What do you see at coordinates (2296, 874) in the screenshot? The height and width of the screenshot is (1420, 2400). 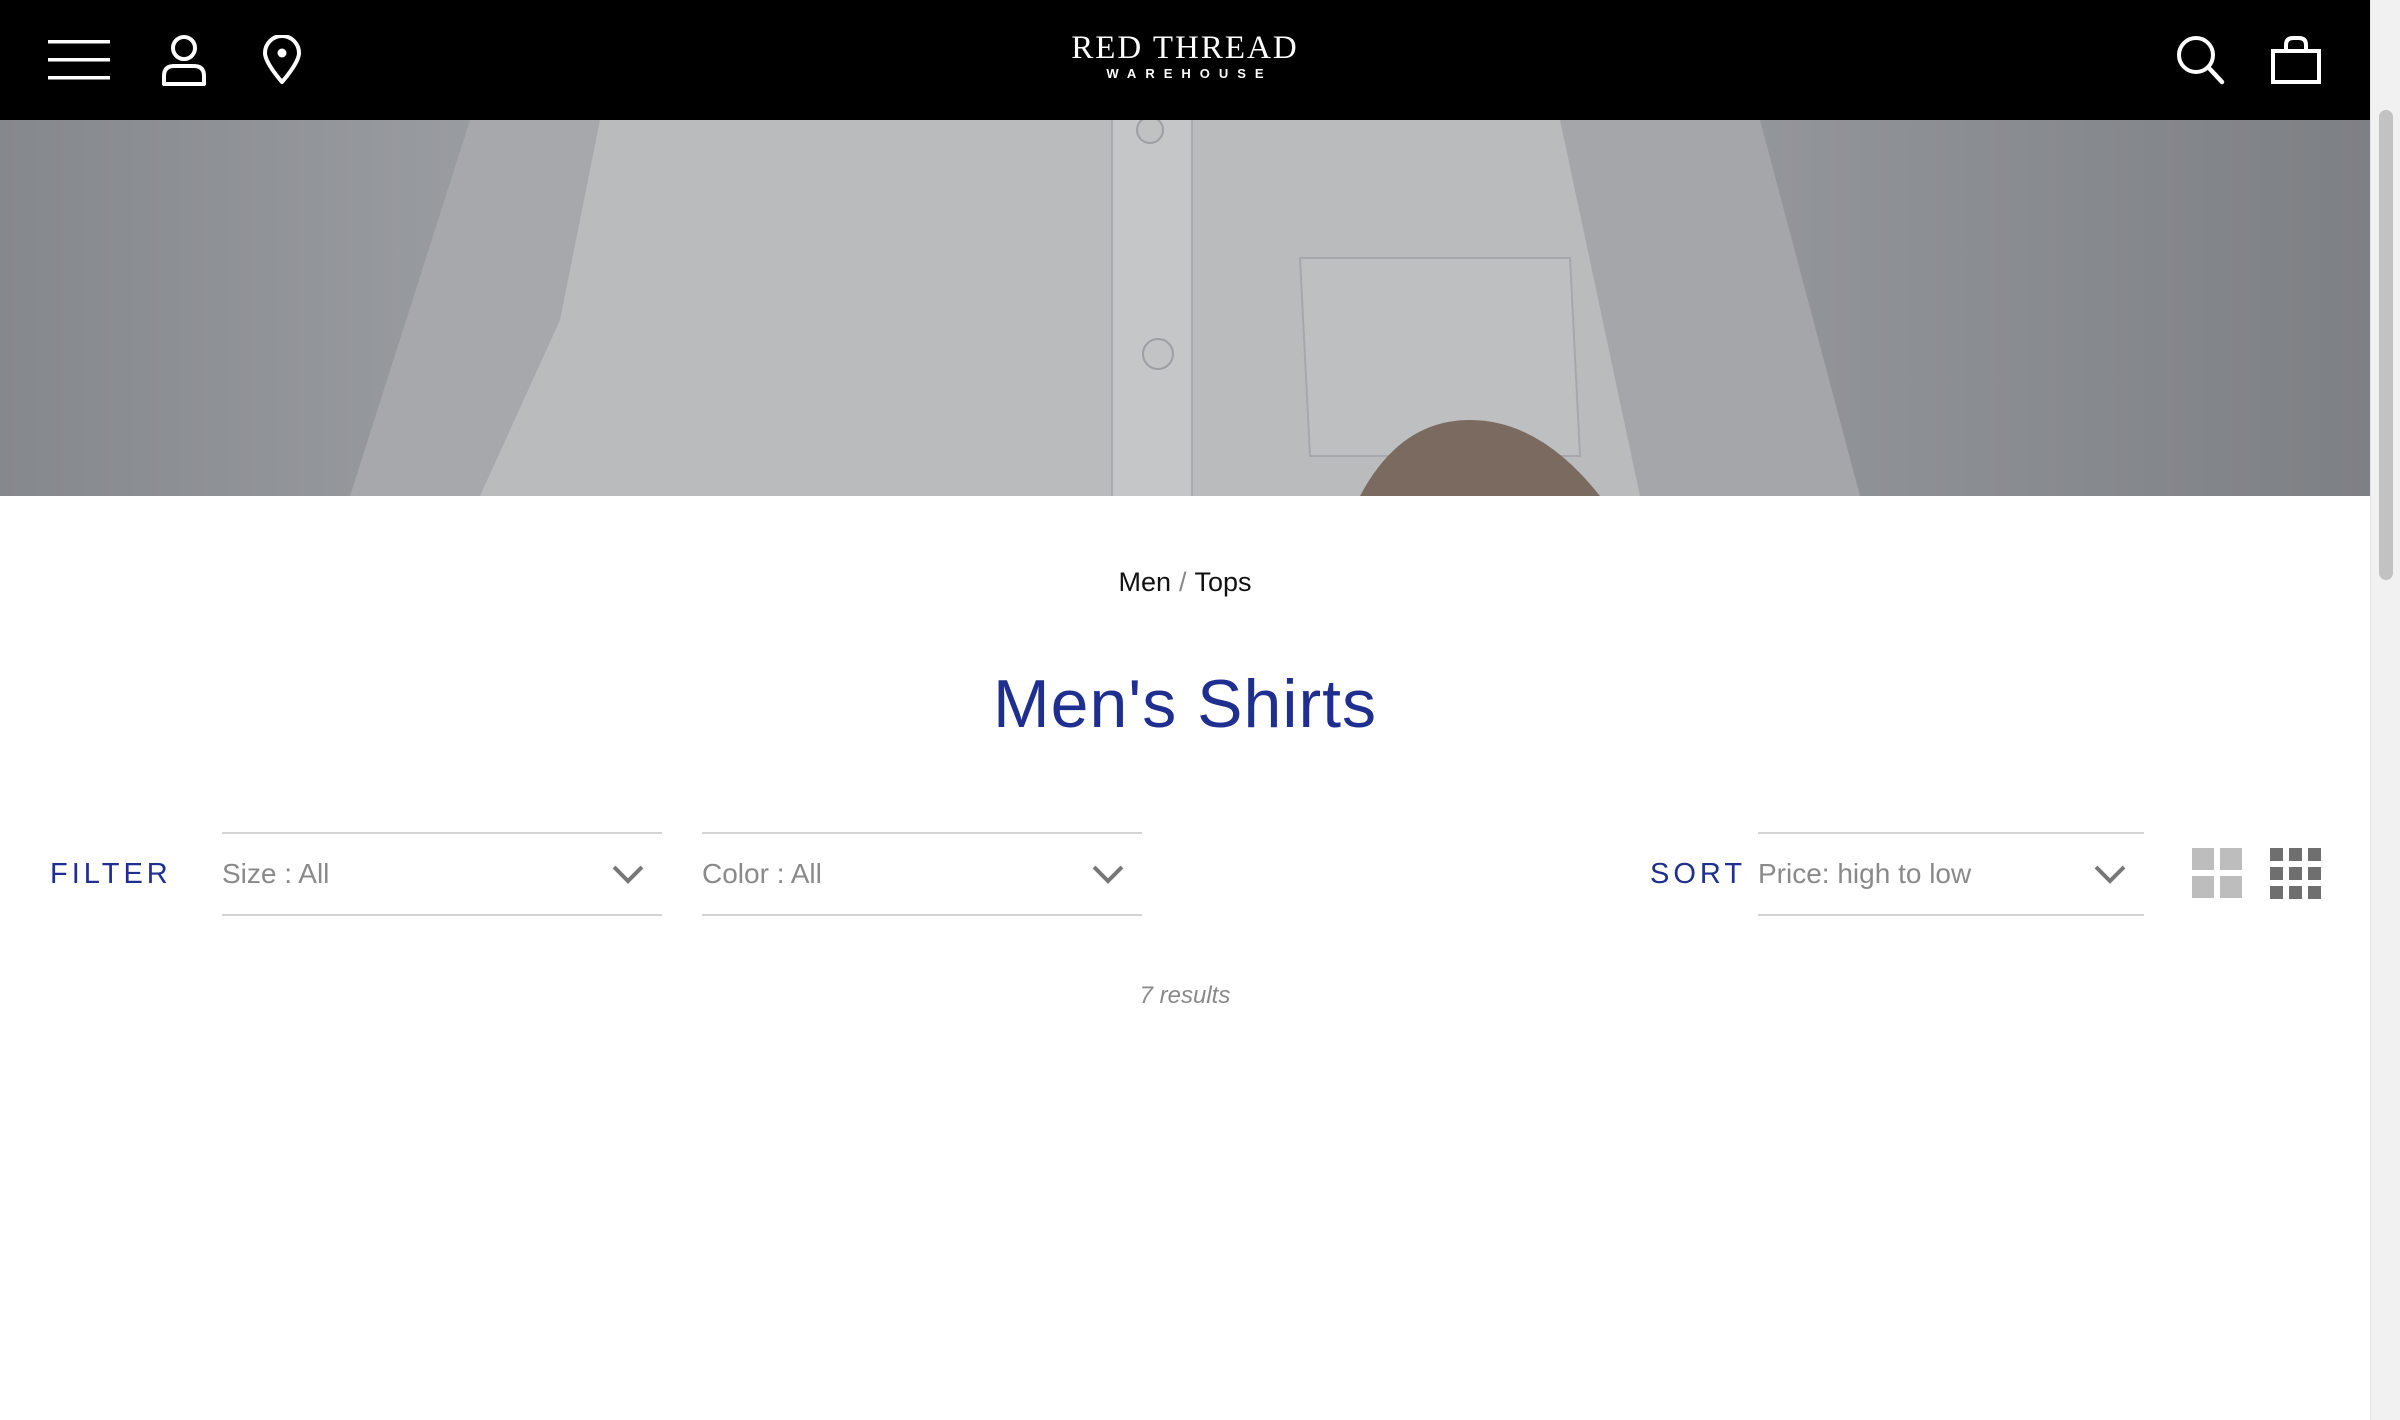 I see `grid-3-icon` at bounding box center [2296, 874].